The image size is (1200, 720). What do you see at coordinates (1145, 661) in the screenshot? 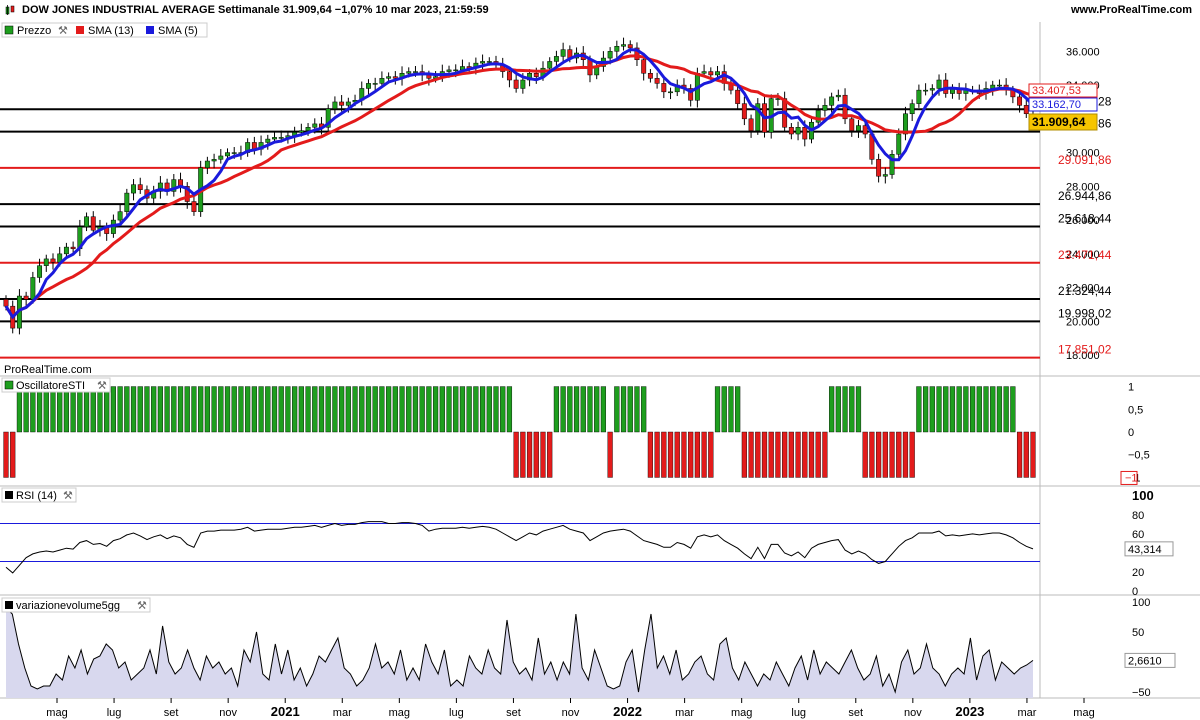
I see `volume-last-value: 2,6610` at bounding box center [1145, 661].